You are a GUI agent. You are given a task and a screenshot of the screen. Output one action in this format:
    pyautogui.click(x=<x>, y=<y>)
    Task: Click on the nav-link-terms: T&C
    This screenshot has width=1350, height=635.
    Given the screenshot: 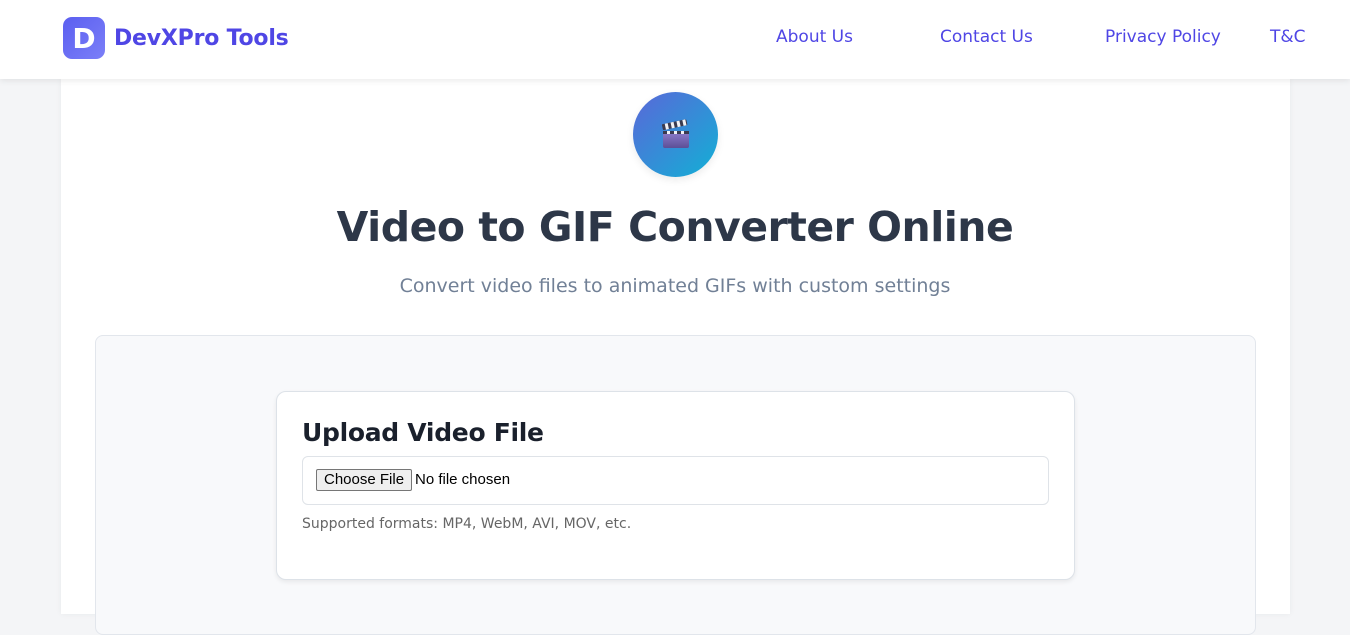 What is the action you would take?
    pyautogui.click(x=1288, y=37)
    